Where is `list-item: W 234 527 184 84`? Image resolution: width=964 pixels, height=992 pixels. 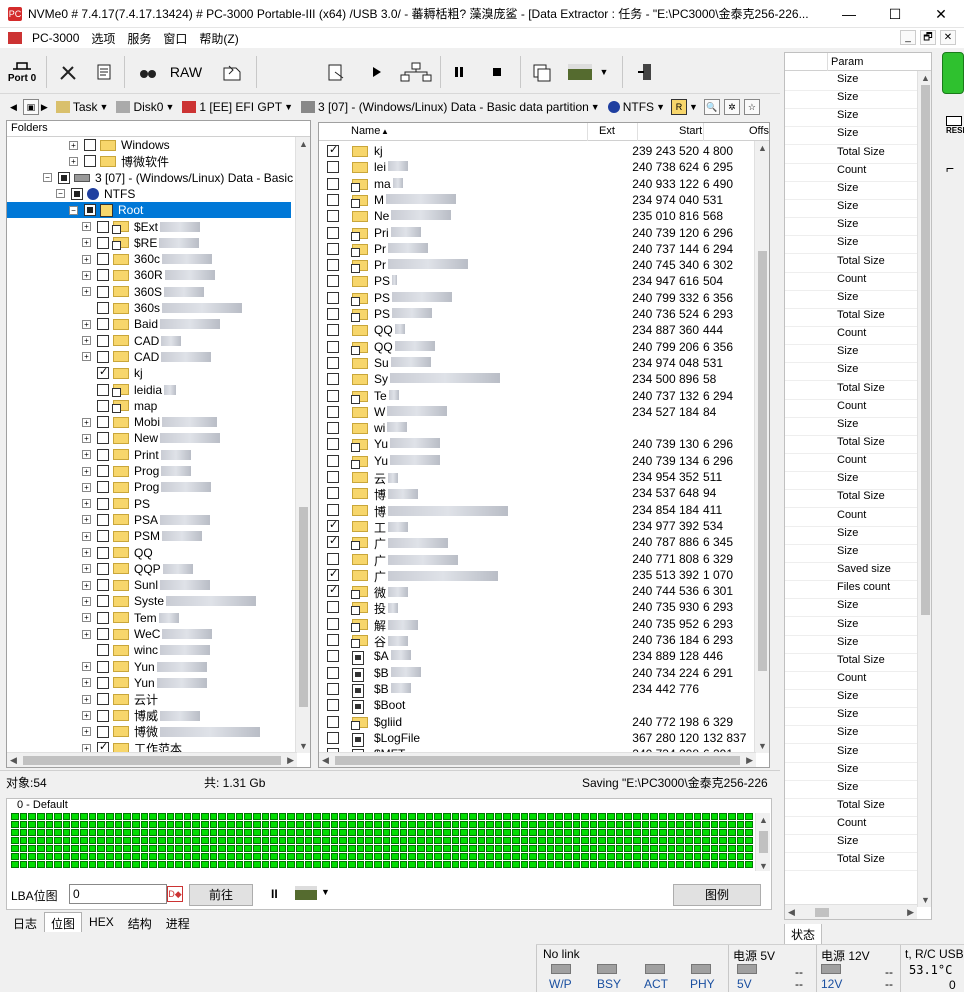 list-item: W 234 527 184 84 is located at coordinates (537, 412).